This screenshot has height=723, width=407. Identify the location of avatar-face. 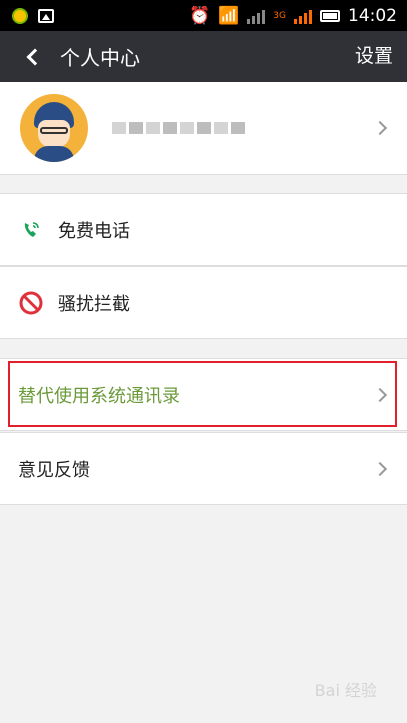
(54, 134).